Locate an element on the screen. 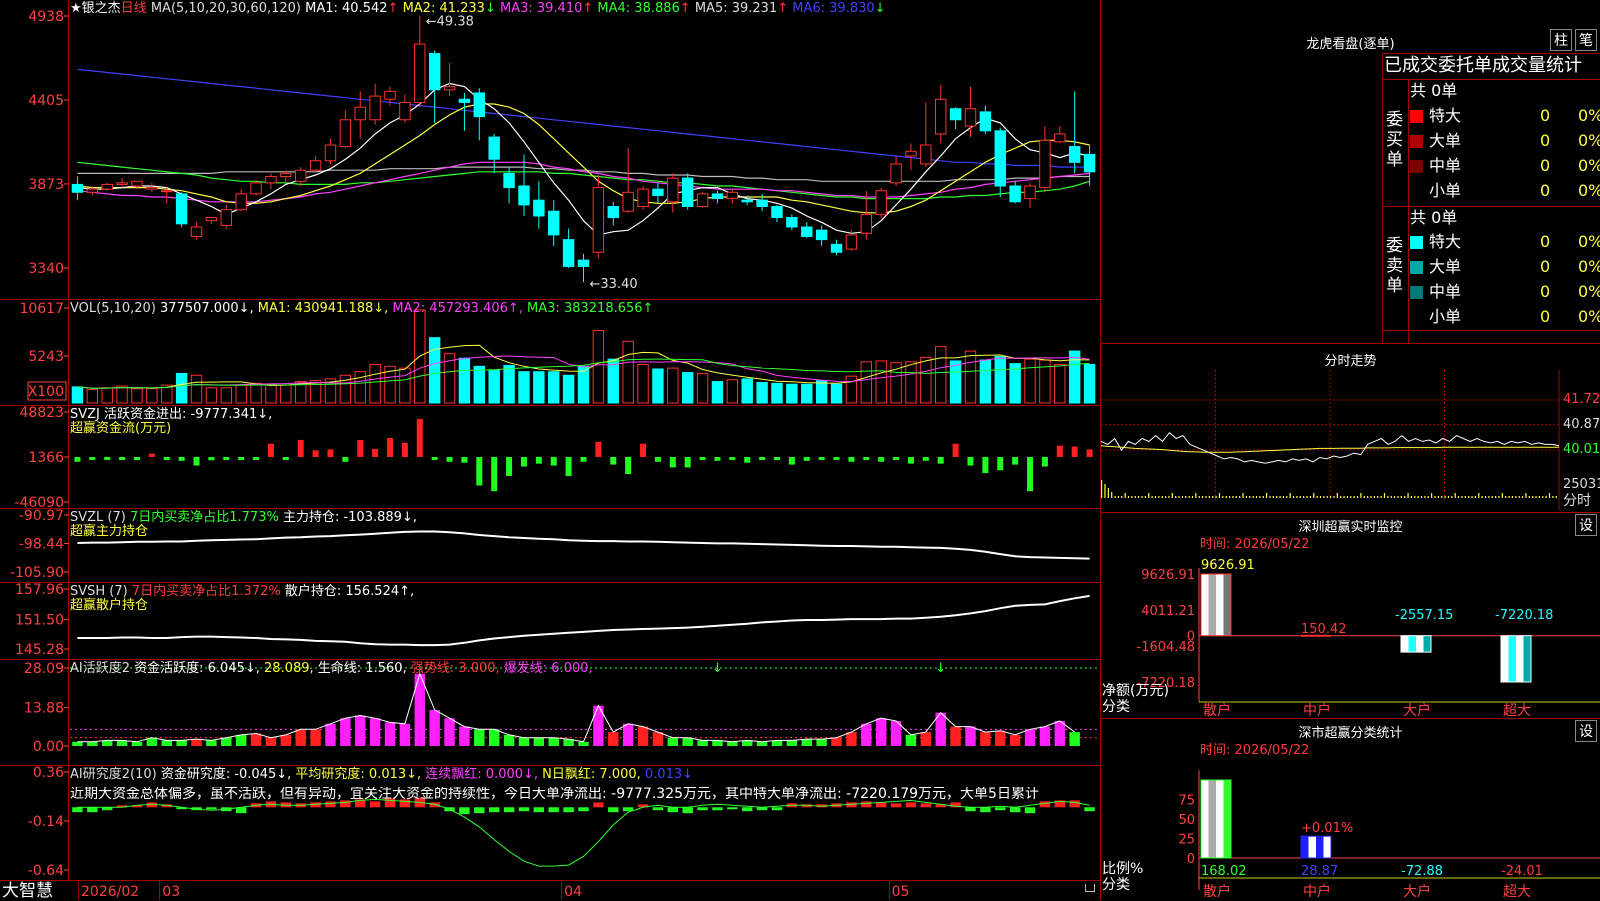  intraday-chart is located at coordinates (1350, 440).